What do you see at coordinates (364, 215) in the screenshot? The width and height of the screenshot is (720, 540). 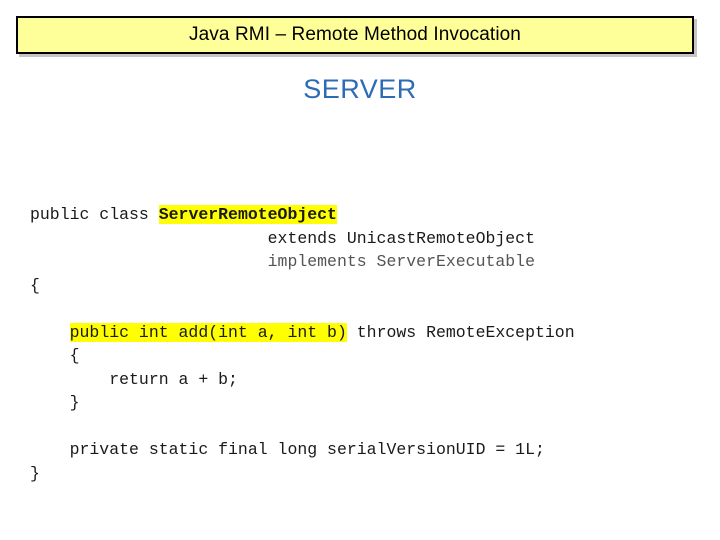 I see `line-class-declaration: public class ServerRemoteObject` at bounding box center [364, 215].